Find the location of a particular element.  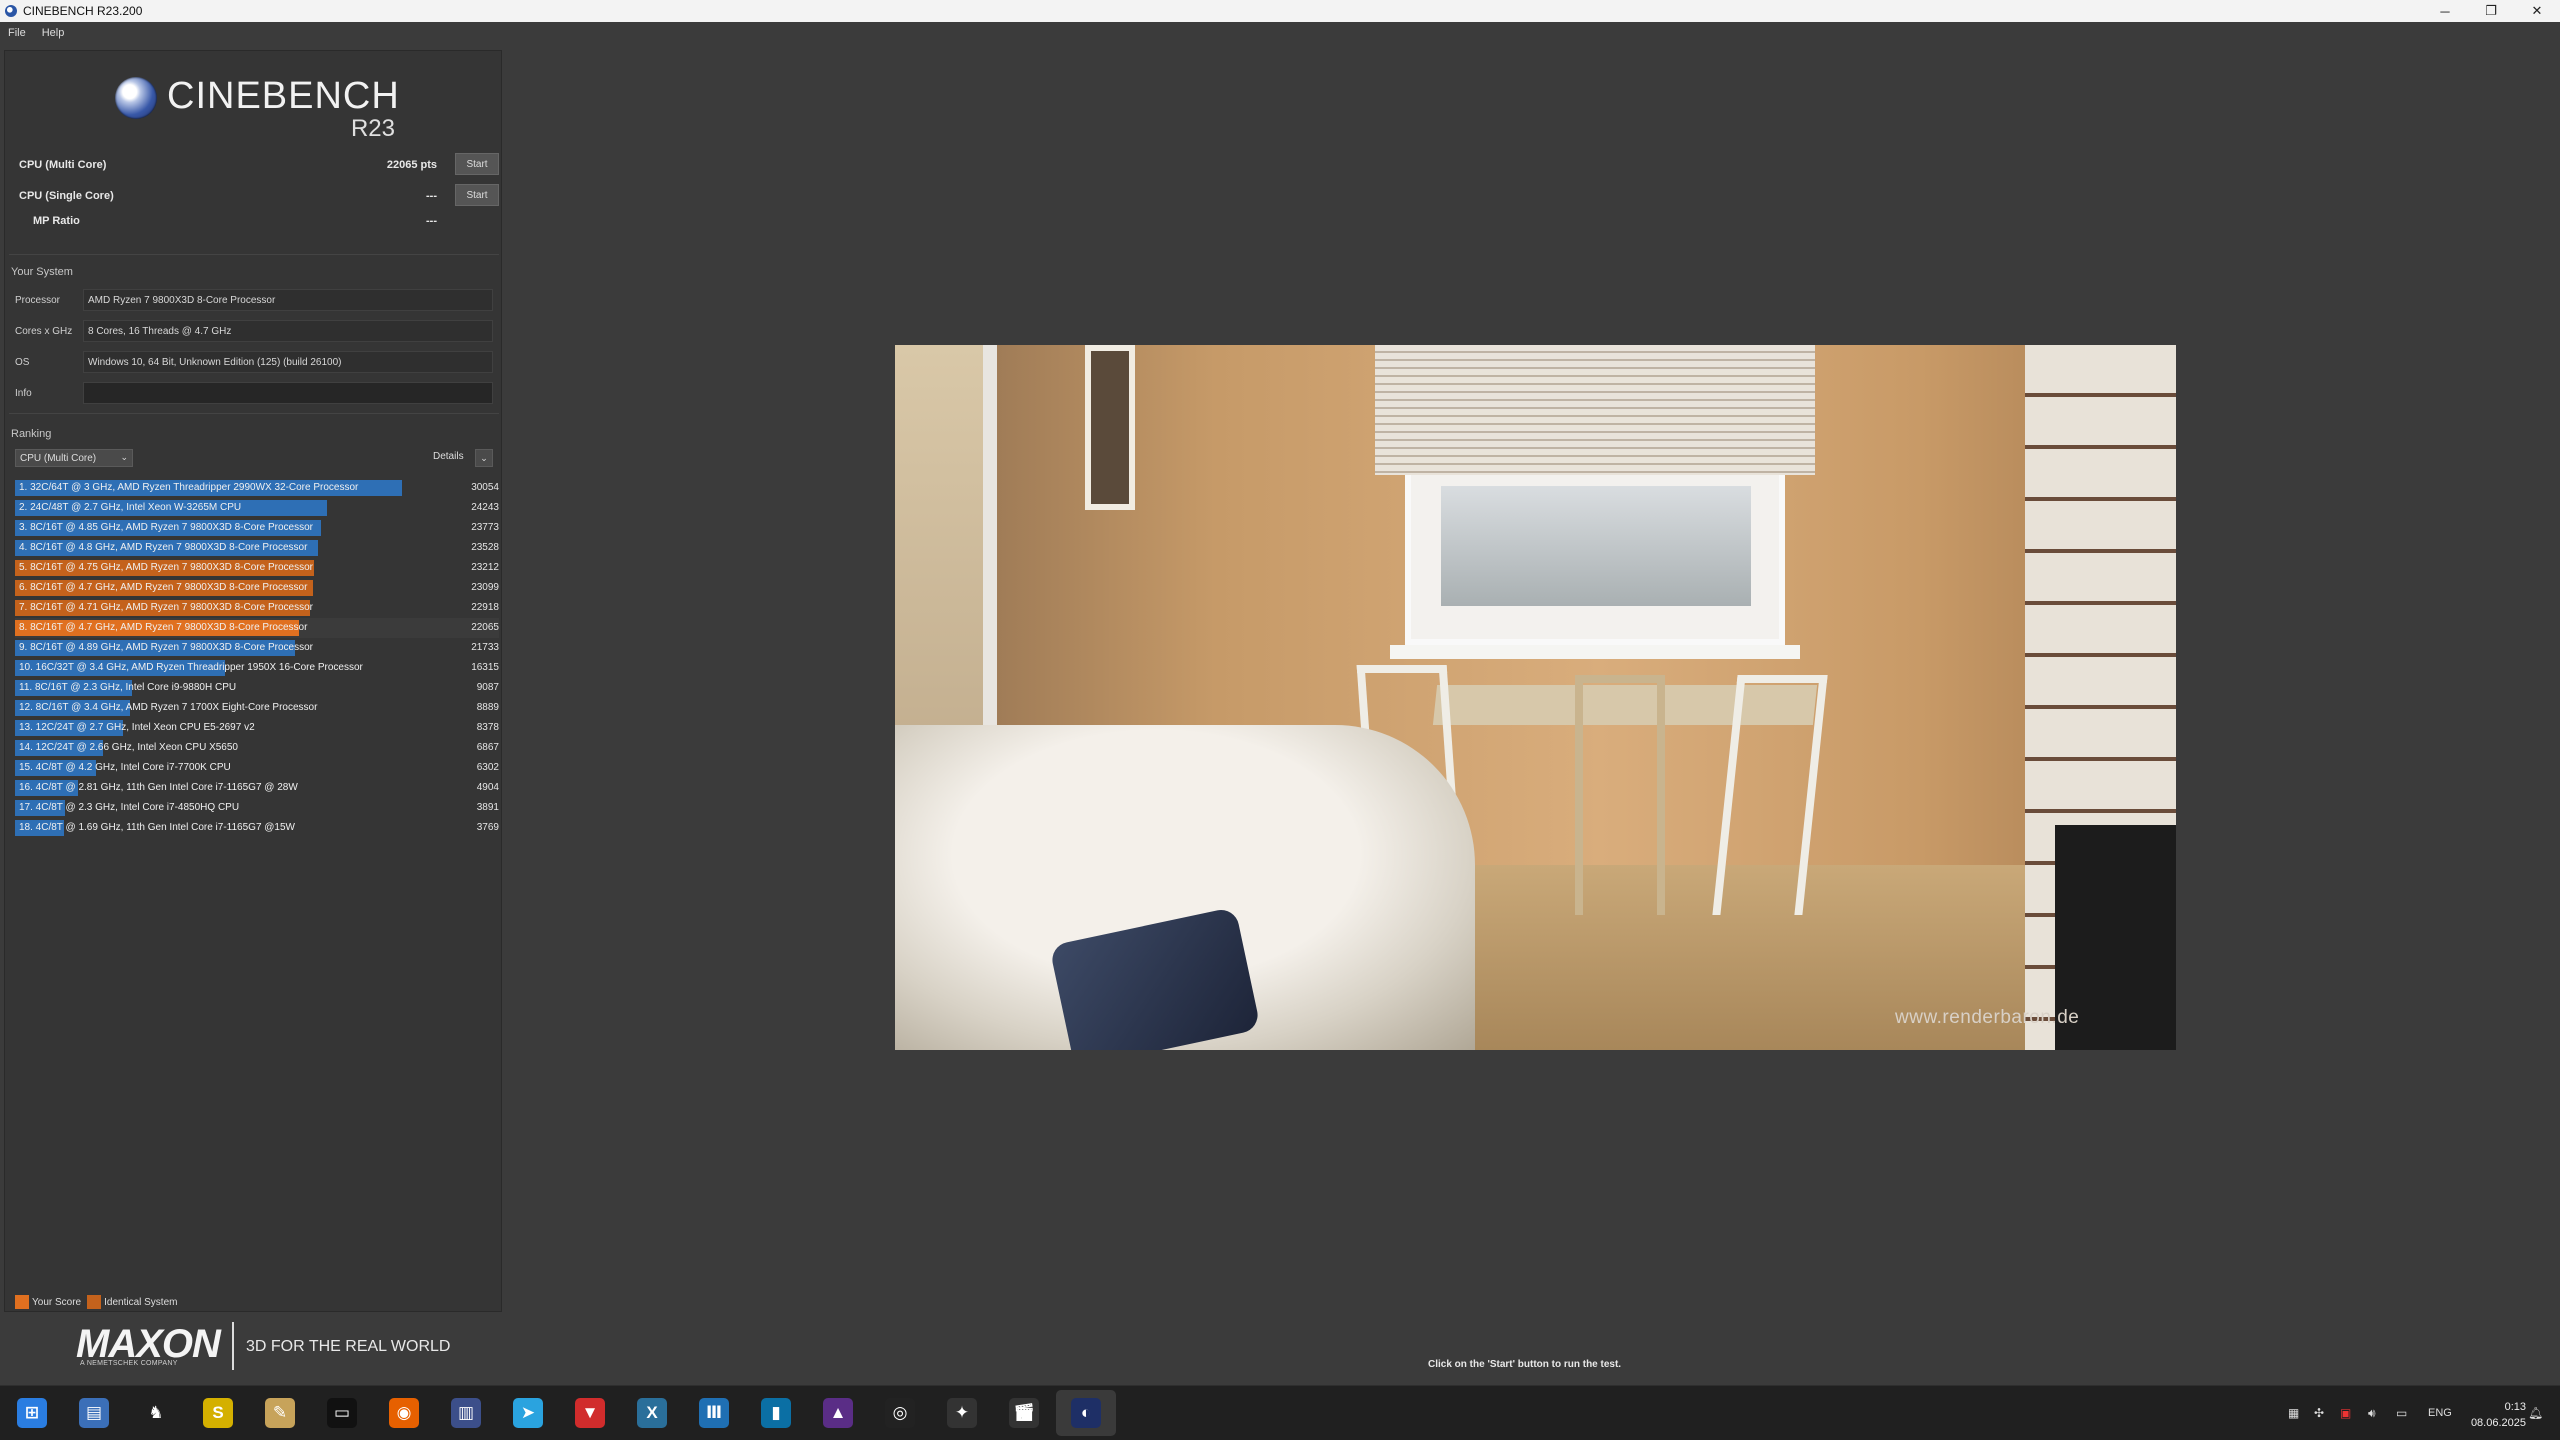

menu-file: File is located at coordinates (17, 33).